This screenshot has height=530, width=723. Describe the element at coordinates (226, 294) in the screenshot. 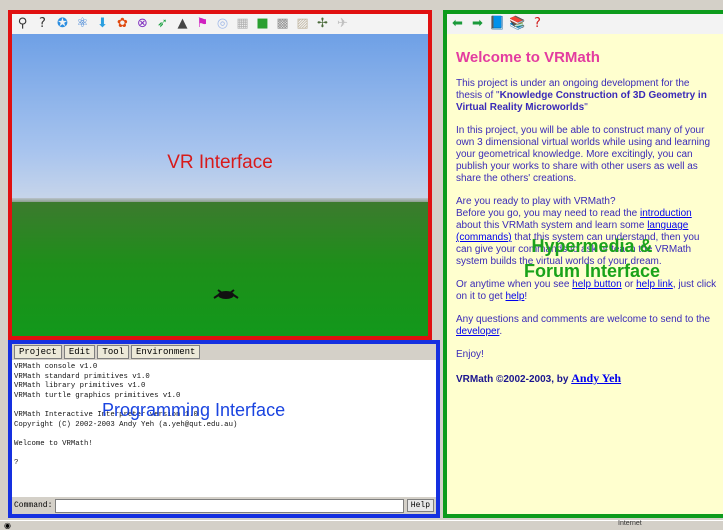

I see `turtle-icon` at that location.